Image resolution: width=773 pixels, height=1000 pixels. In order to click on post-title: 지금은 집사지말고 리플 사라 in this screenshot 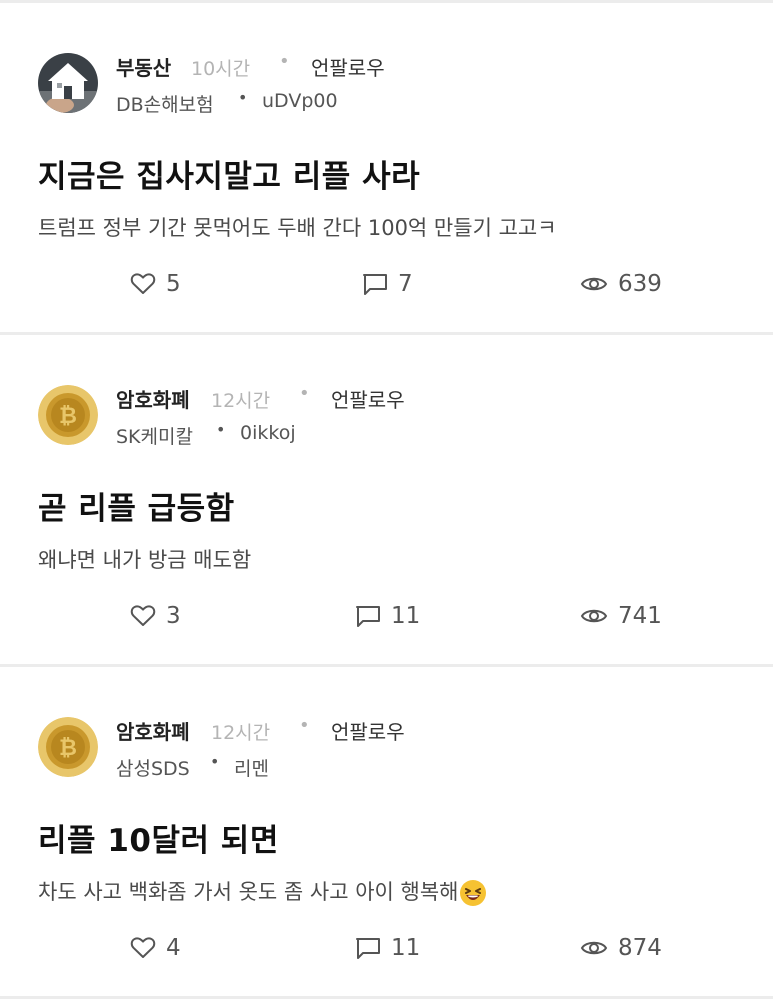, I will do `click(229, 173)`.